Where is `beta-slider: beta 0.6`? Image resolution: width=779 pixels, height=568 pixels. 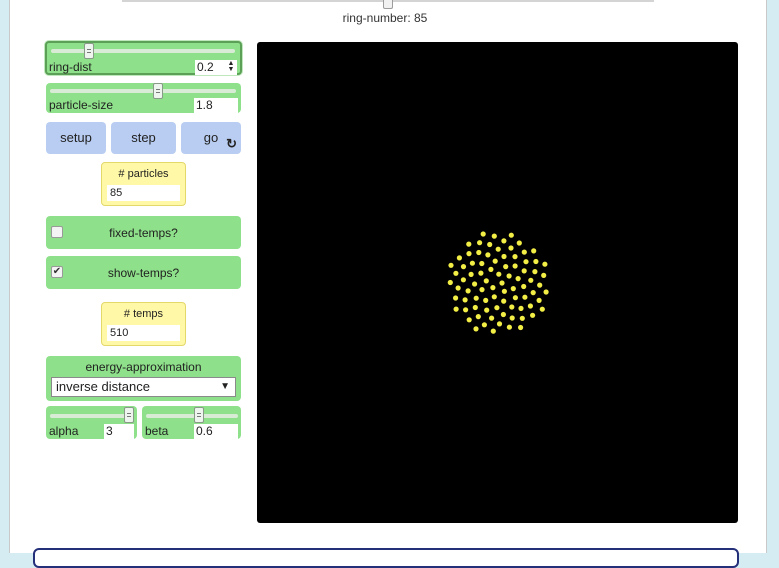
beta-slider: beta 0.6 is located at coordinates (191, 422).